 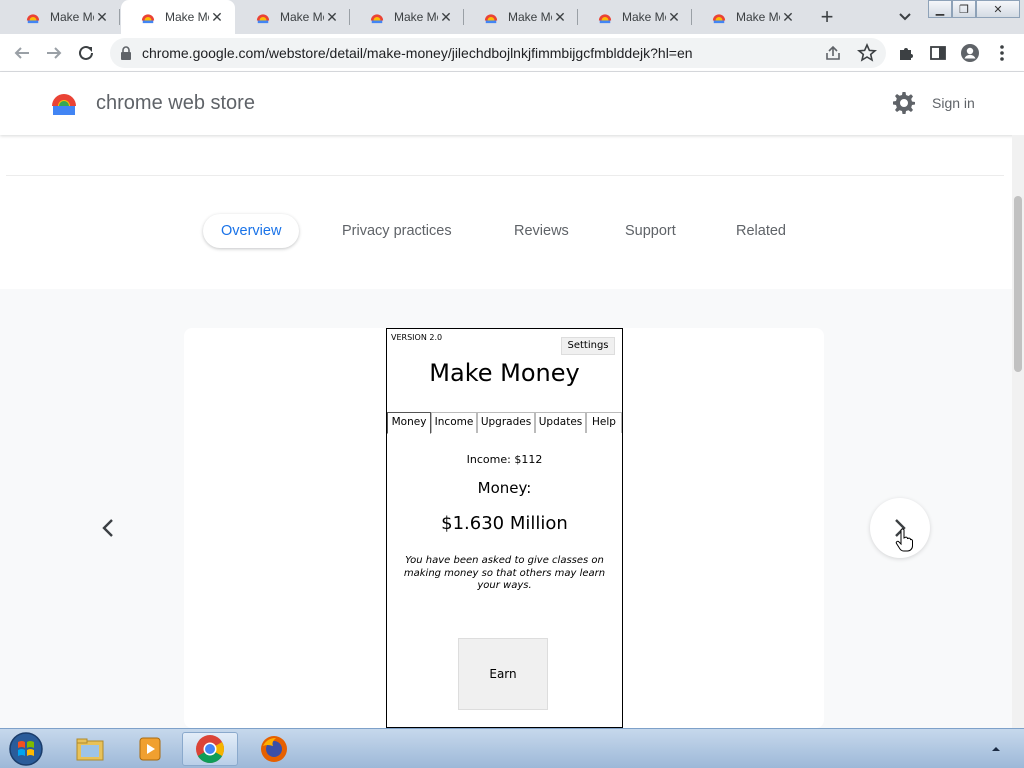 I want to click on reload-icon, so click(x=86, y=53).